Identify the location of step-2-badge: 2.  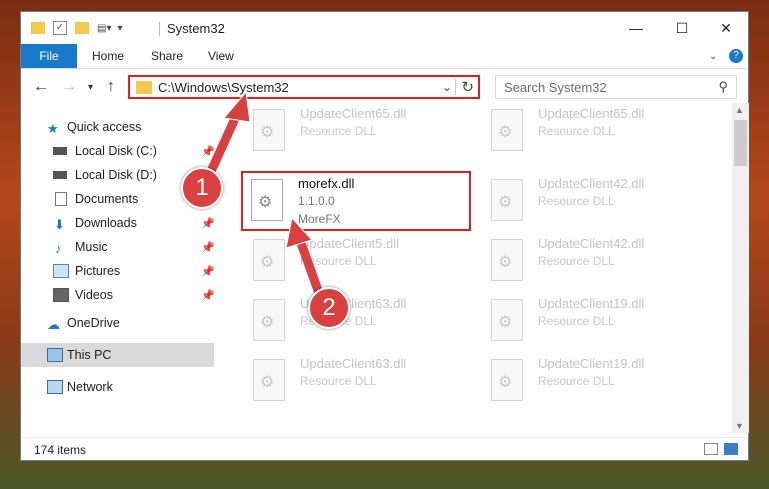
(329, 308).